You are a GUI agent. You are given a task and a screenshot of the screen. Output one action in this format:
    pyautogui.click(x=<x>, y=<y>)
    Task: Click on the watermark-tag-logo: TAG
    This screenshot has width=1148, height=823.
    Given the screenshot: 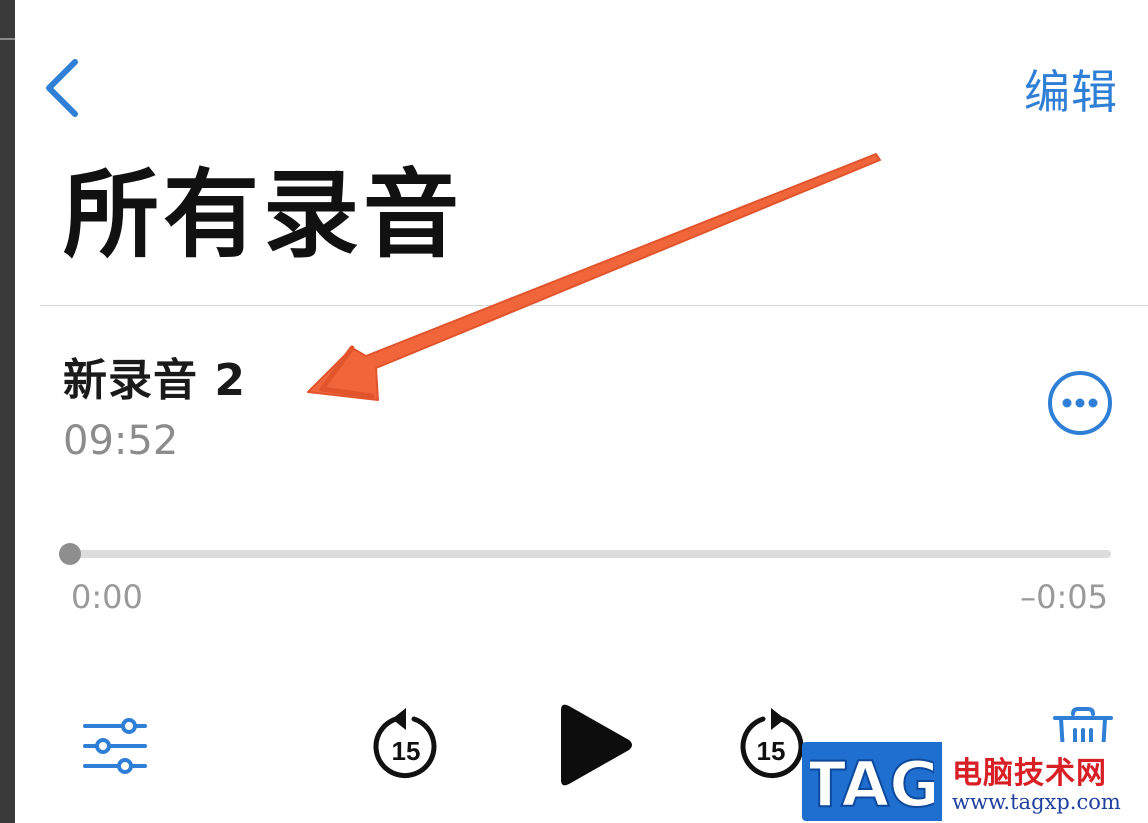 What is the action you would take?
    pyautogui.click(x=872, y=782)
    